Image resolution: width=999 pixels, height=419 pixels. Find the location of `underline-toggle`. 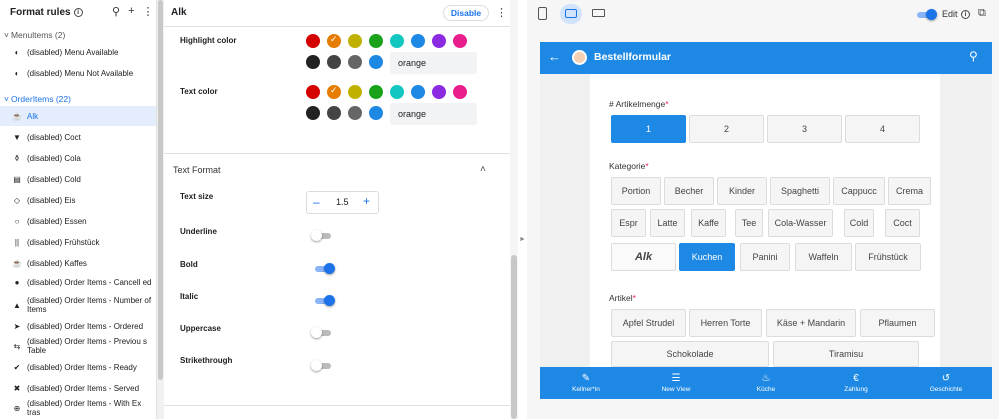

underline-toggle is located at coordinates (322, 235).